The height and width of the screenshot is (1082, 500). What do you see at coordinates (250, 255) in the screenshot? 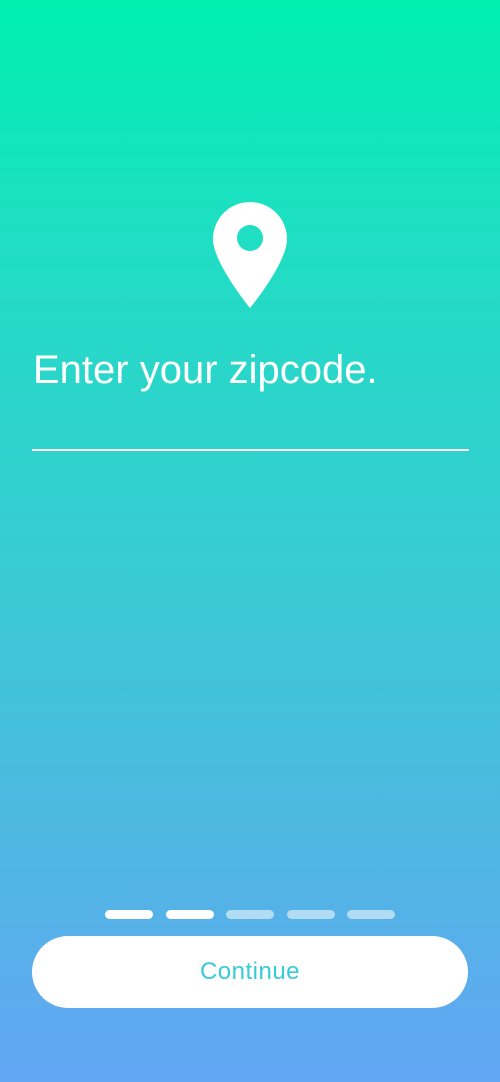
I see `location-pin-icon` at bounding box center [250, 255].